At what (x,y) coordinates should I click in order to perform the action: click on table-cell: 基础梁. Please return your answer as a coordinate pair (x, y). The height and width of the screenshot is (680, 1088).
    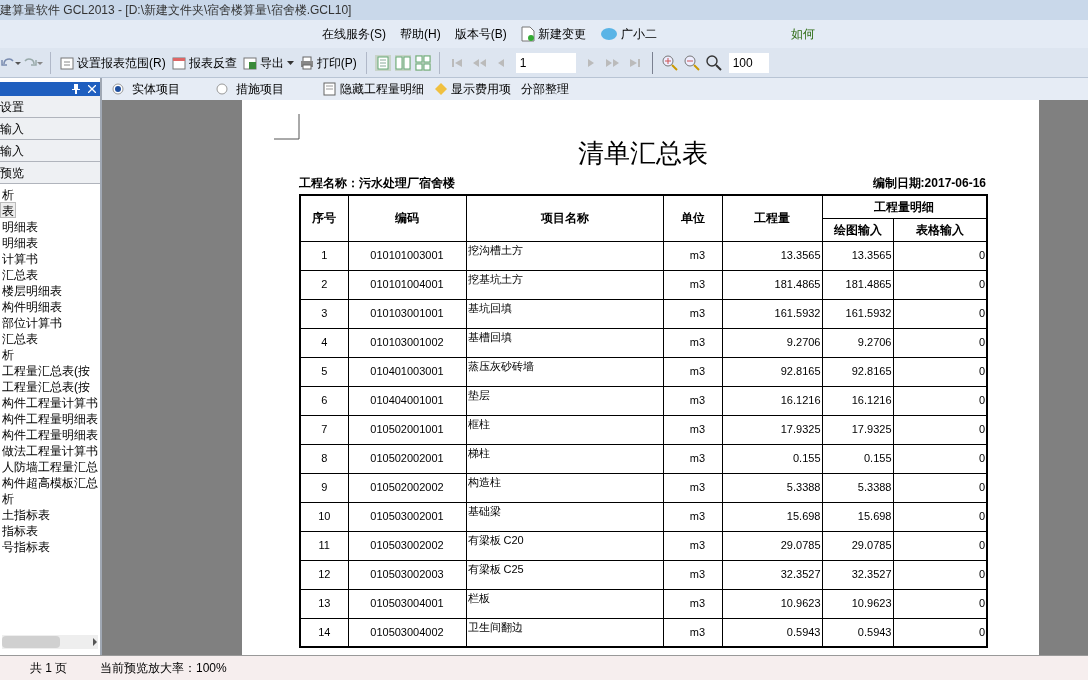
    Looking at the image, I should click on (564, 516).